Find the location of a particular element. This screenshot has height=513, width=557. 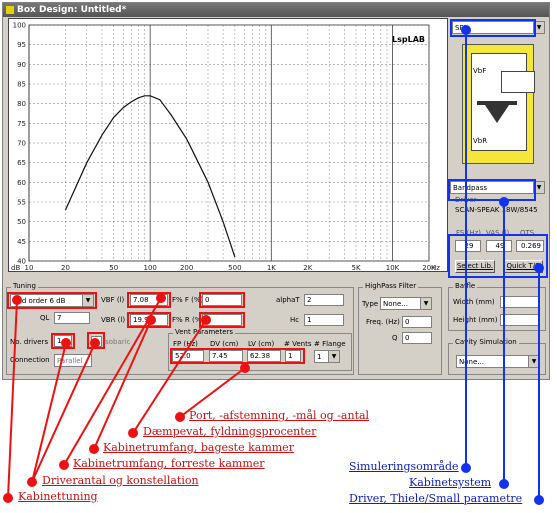

leader-tuning is located at coordinates (12, 399).